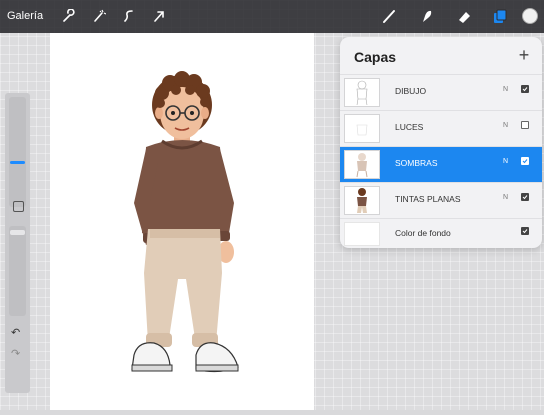  I want to click on layer-name: LUCES, so click(409, 127).